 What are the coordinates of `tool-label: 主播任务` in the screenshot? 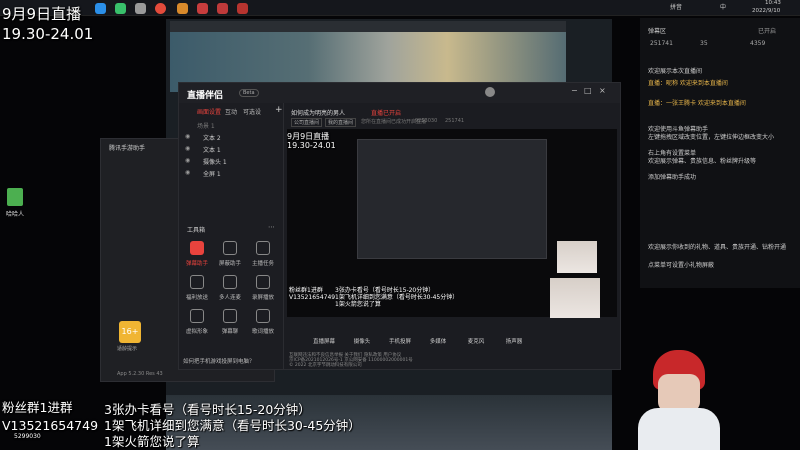 It's located at (262, 264).